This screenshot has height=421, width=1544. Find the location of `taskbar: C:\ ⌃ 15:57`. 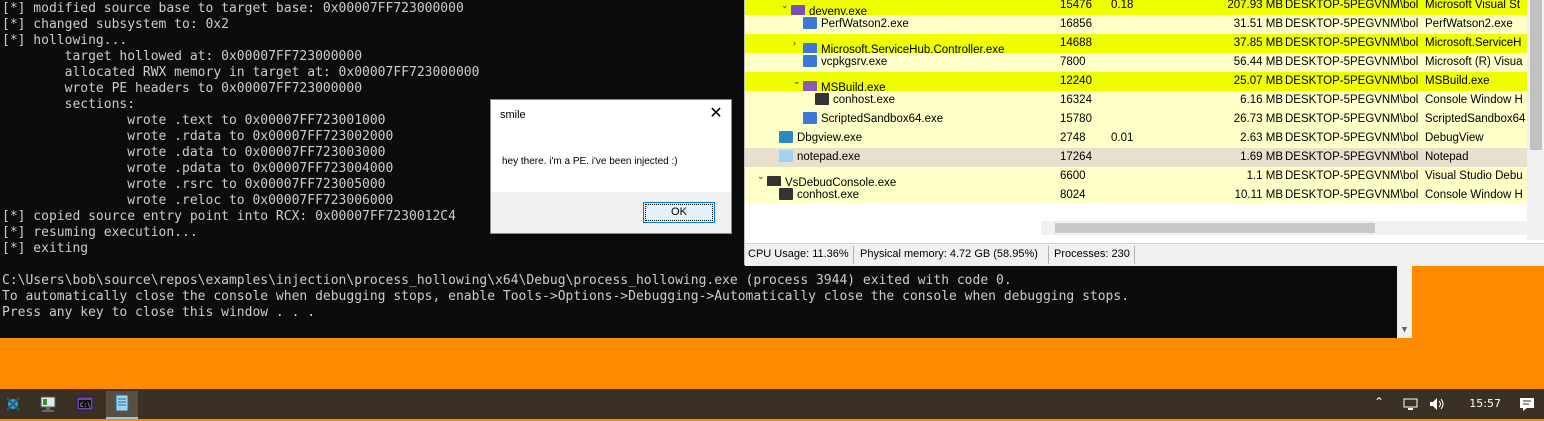

taskbar: C:\ ⌃ 15:57 is located at coordinates (772, 404).